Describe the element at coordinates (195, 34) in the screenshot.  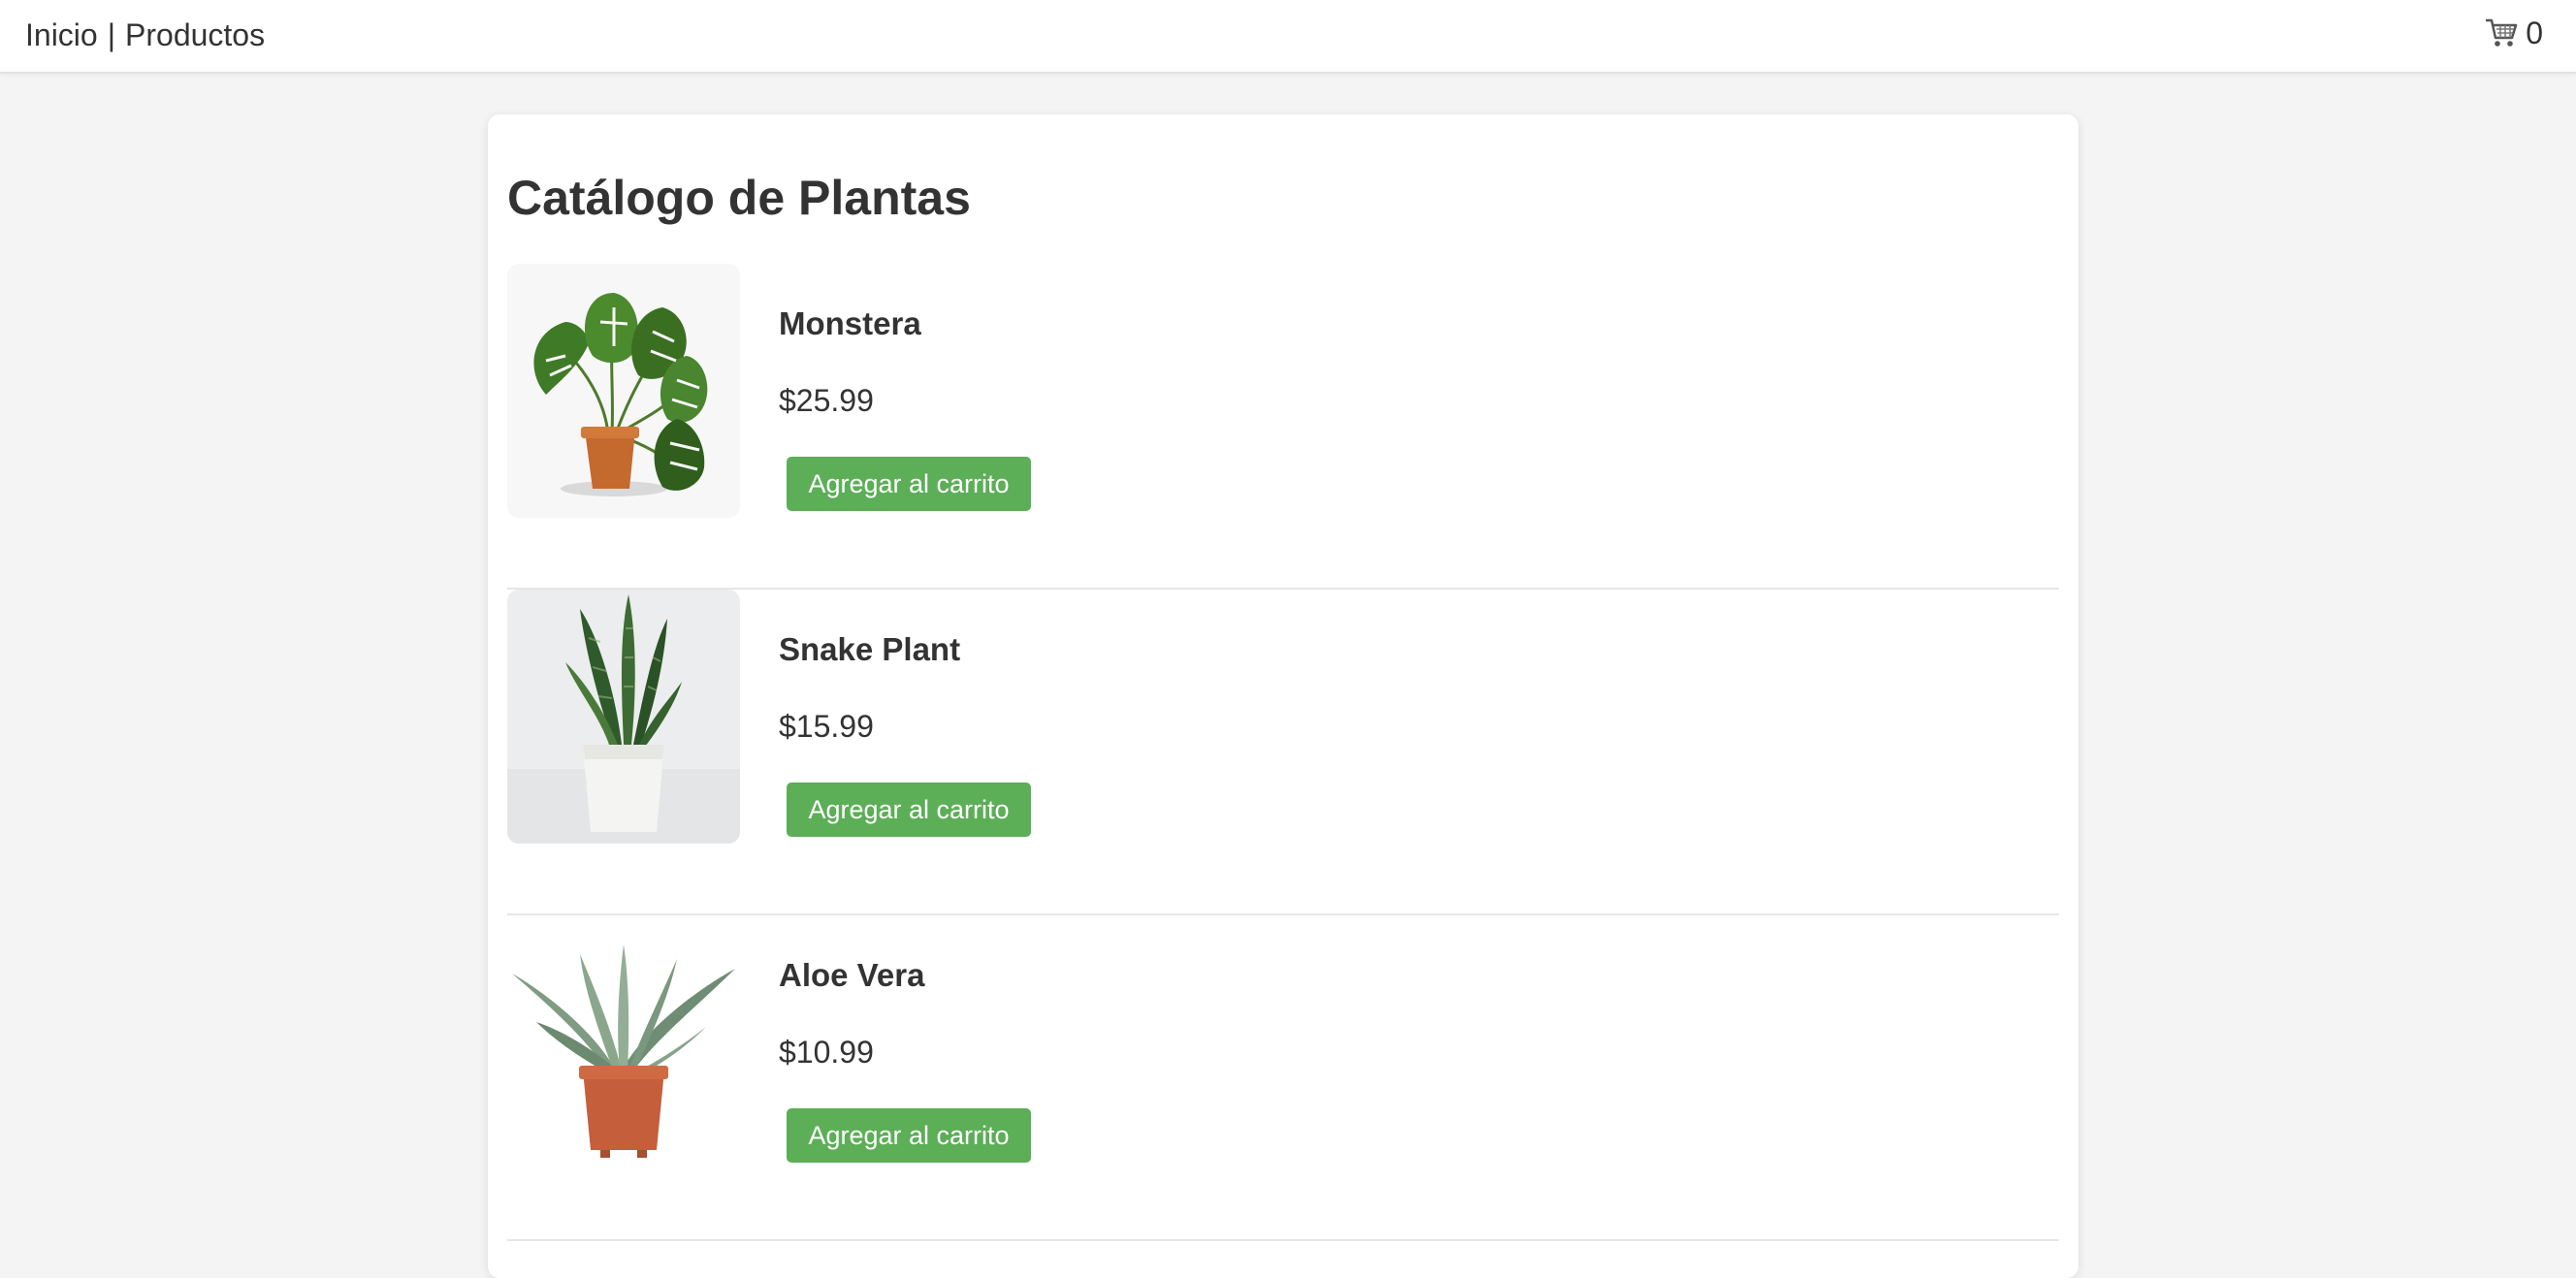
I see `nav-link-products: Productos` at that location.